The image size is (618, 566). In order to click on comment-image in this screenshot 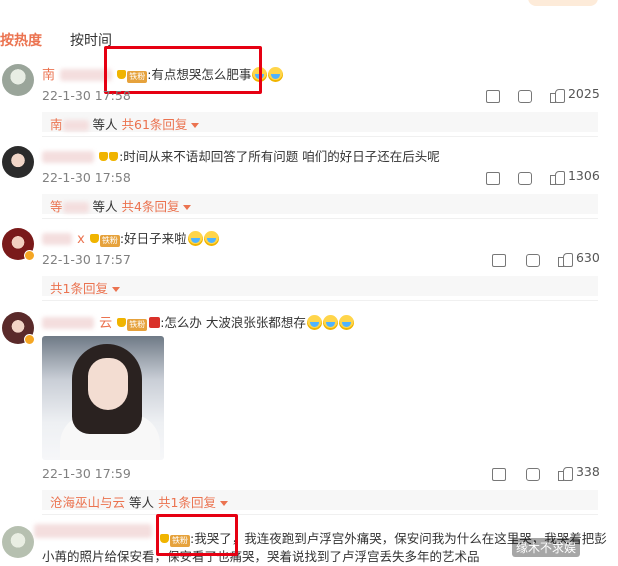, I will do `click(103, 398)`.